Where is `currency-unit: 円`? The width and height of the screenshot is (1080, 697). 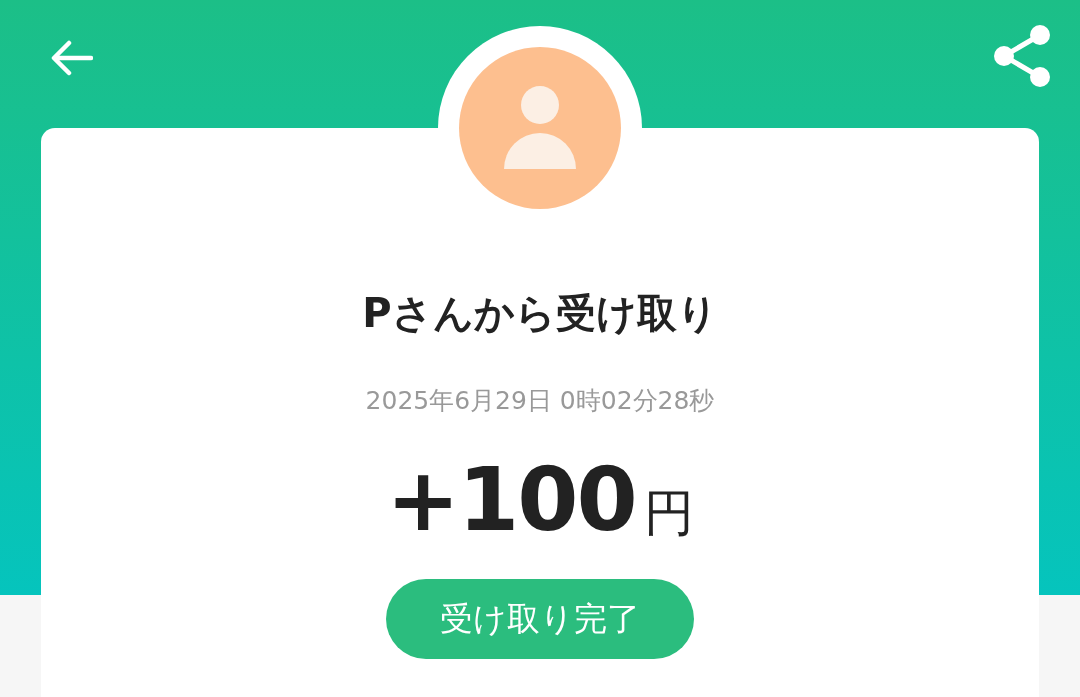 currency-unit: 円 is located at coordinates (668, 513).